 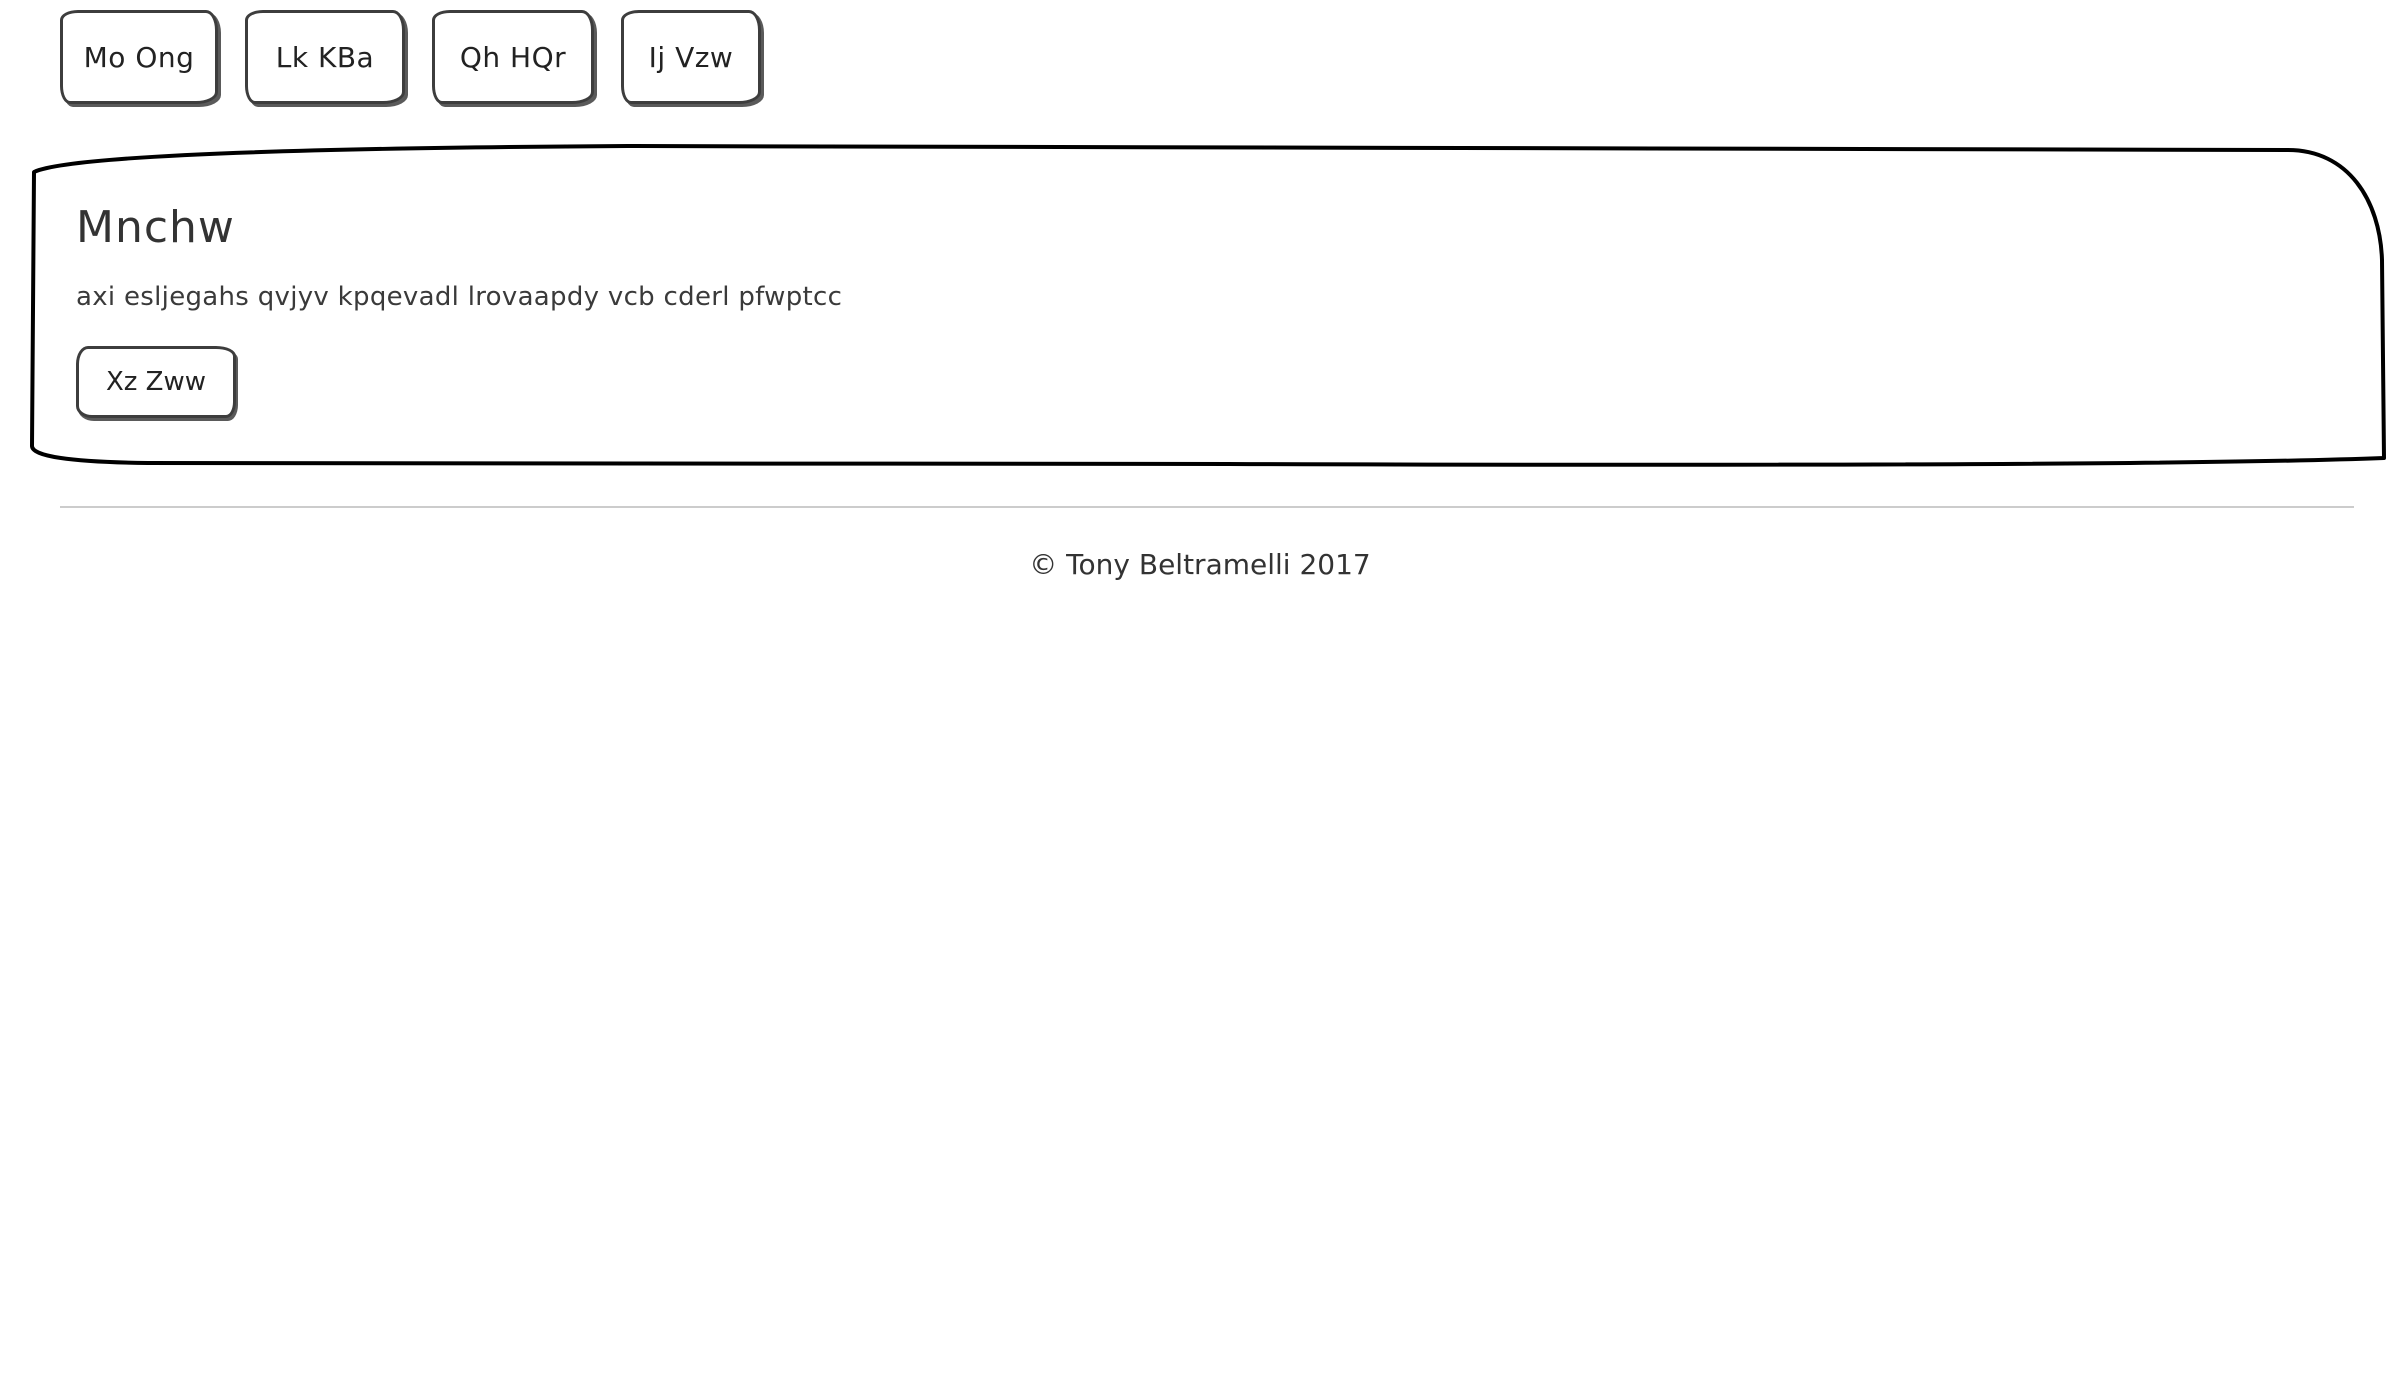 I want to click on footer-copyright: © Tony Beltramelli 2017, so click(x=1200, y=564).